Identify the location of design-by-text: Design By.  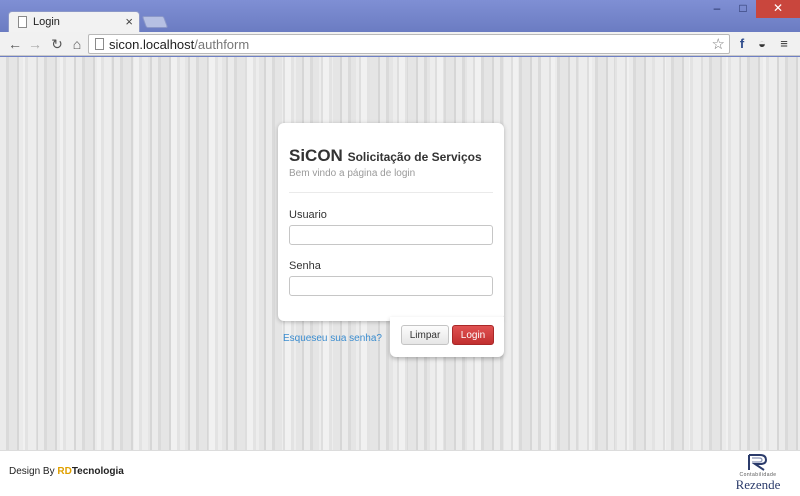
(33, 471).